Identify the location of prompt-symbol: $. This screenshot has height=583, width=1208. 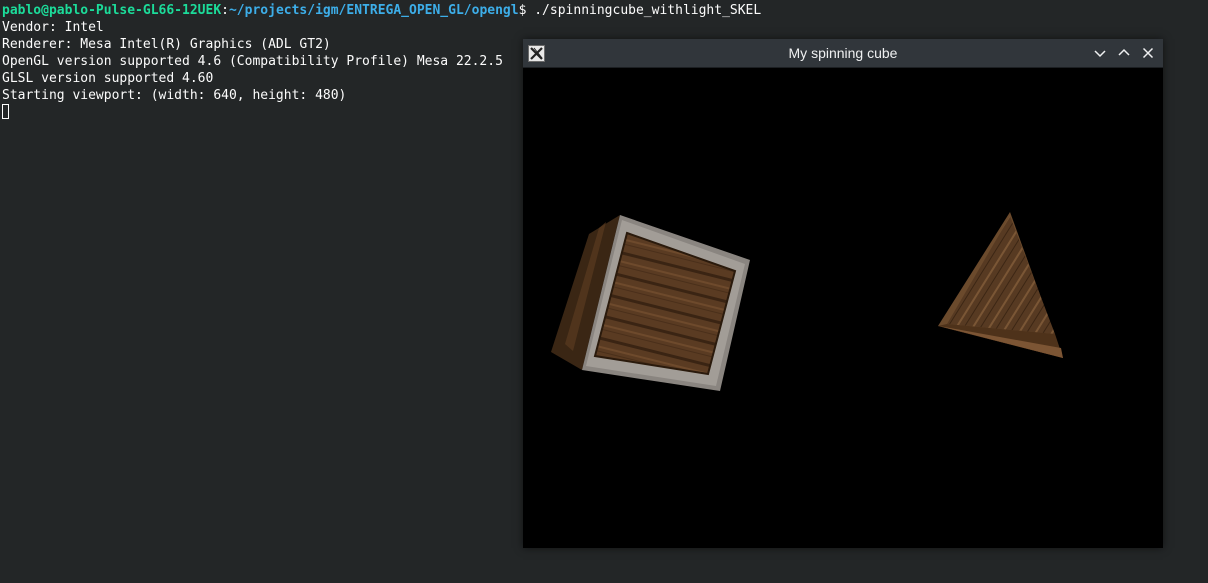
(526, 10).